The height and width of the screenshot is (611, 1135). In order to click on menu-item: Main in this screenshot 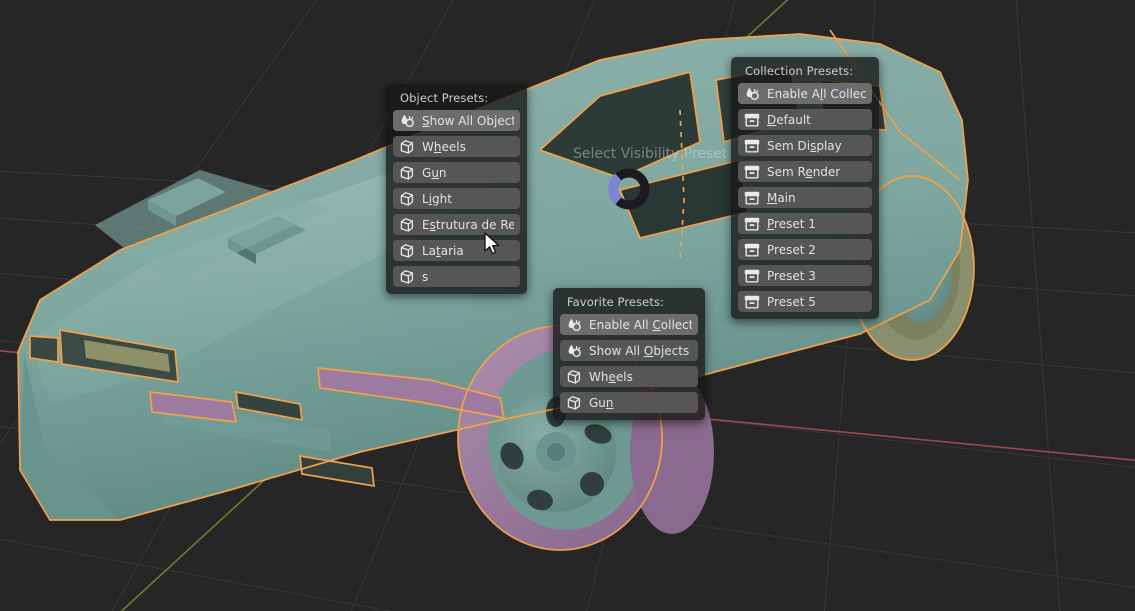, I will do `click(805, 197)`.